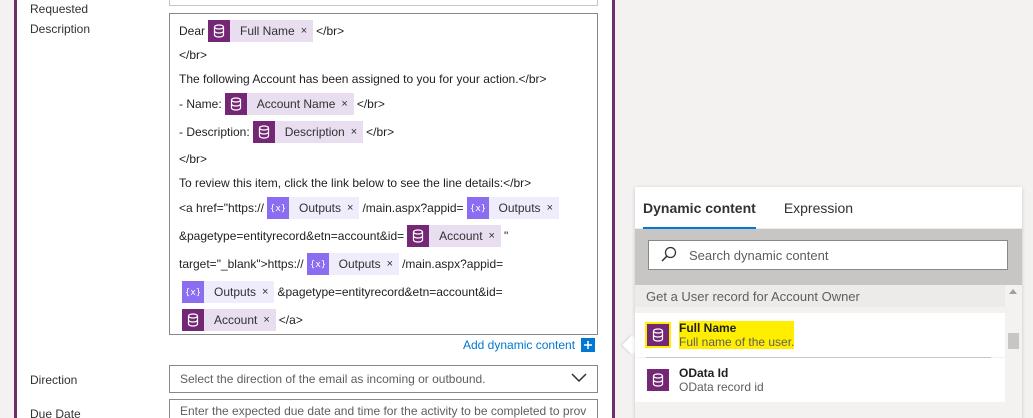 The height and width of the screenshot is (418, 1033). What do you see at coordinates (820, 296) in the screenshot?
I see `group-header: Get a User record for Account Owner` at bounding box center [820, 296].